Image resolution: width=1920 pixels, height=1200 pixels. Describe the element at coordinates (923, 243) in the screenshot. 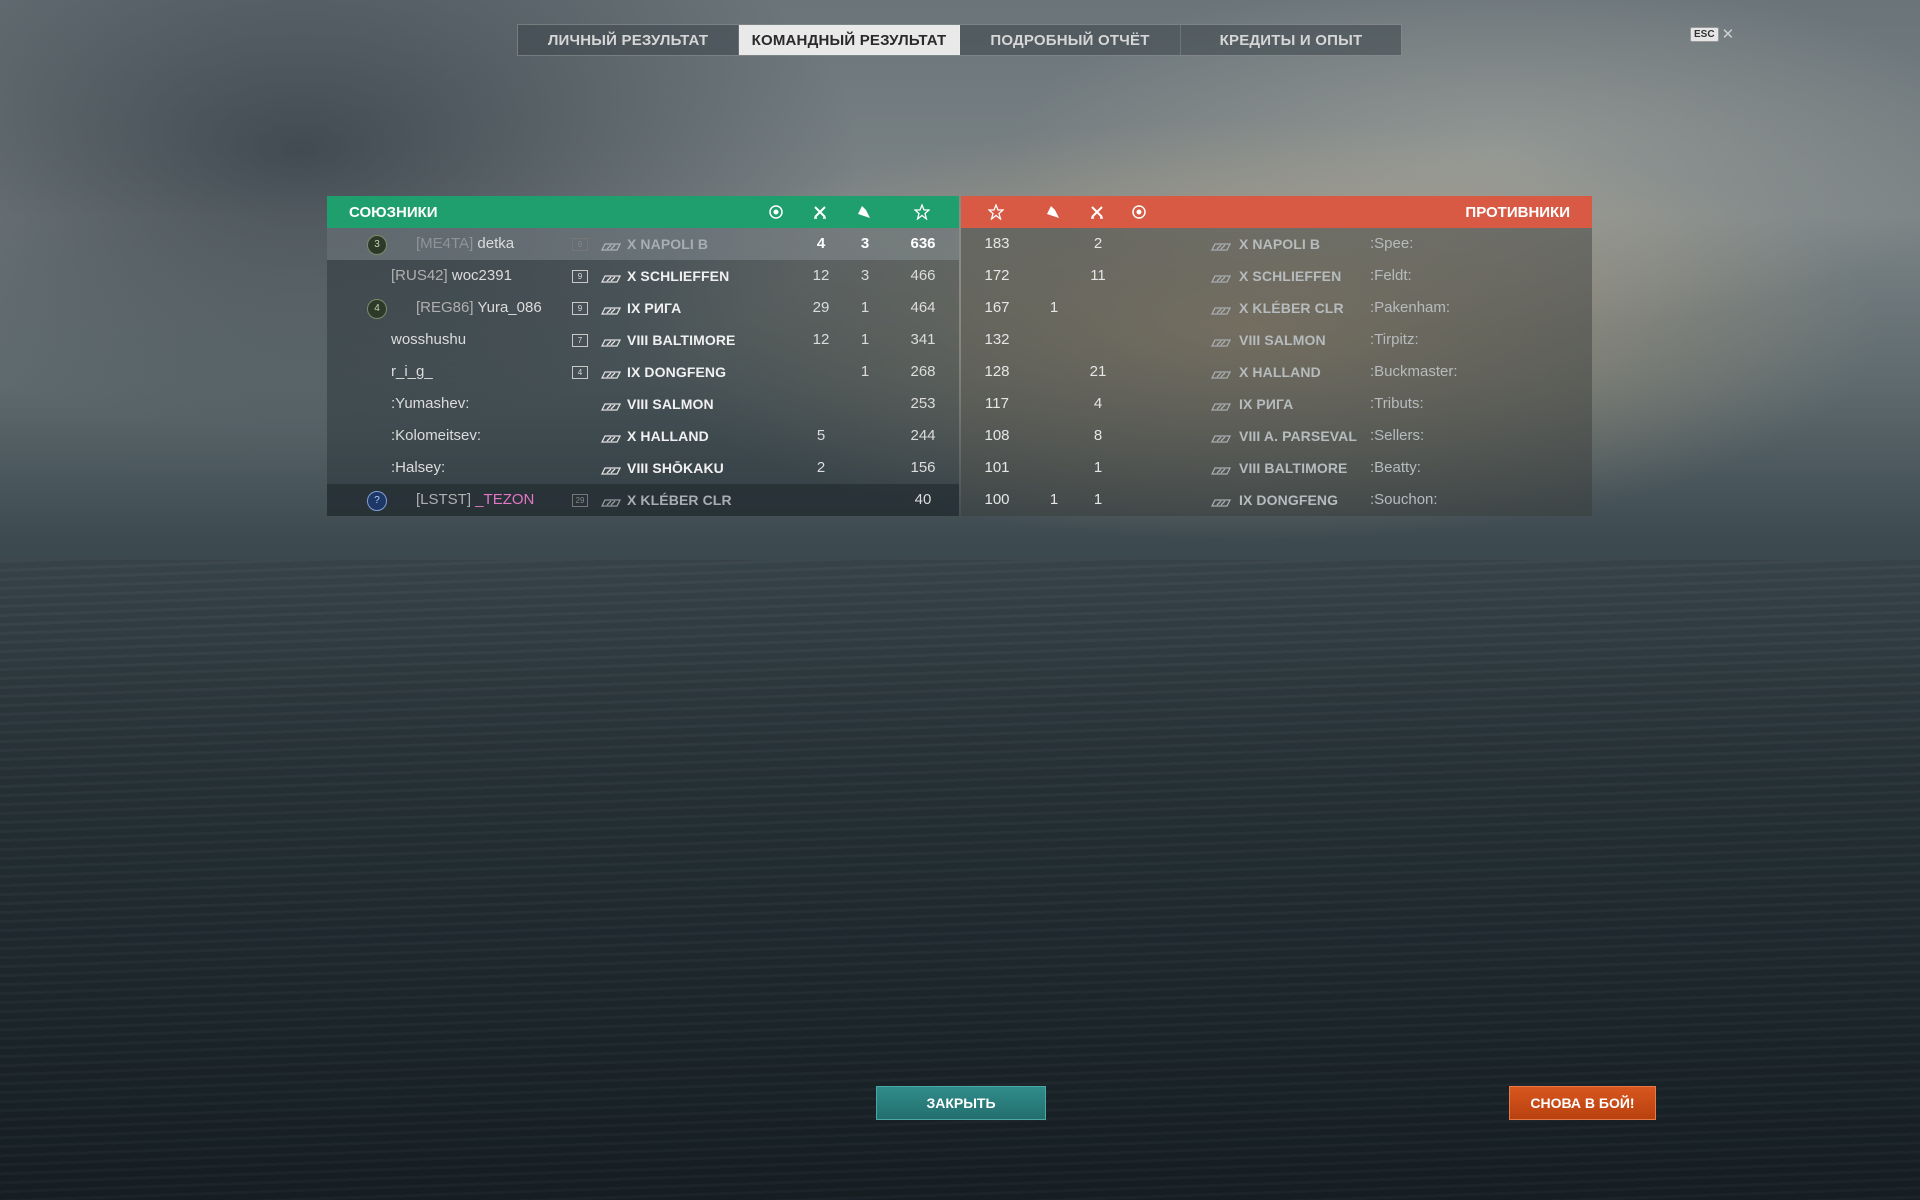

I see `xp-value: 636` at that location.